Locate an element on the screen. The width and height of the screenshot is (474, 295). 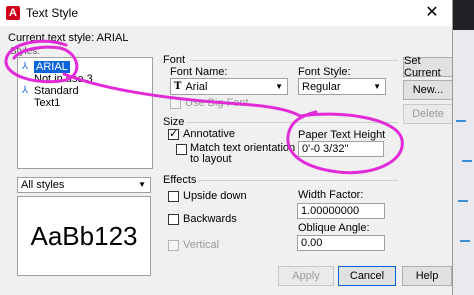
width-factor-input: 1.00000000 is located at coordinates (341, 211).